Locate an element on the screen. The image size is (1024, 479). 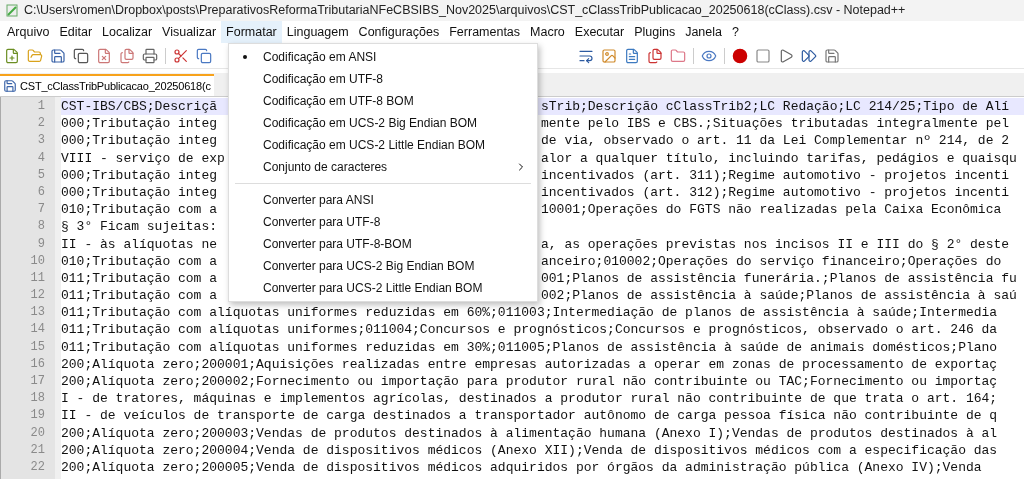
code-text: CST-IBS/CBS;Descriçã is located at coordinates (139, 106).